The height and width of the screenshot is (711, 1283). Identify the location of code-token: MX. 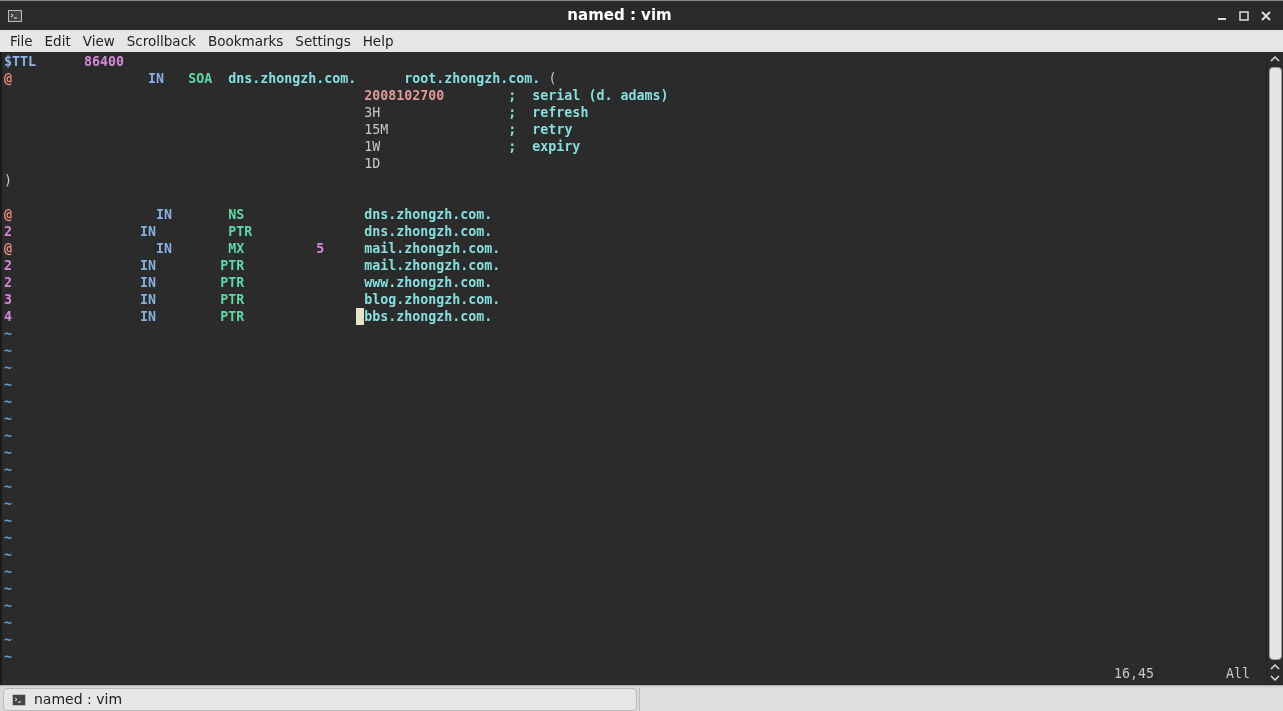
(236, 248).